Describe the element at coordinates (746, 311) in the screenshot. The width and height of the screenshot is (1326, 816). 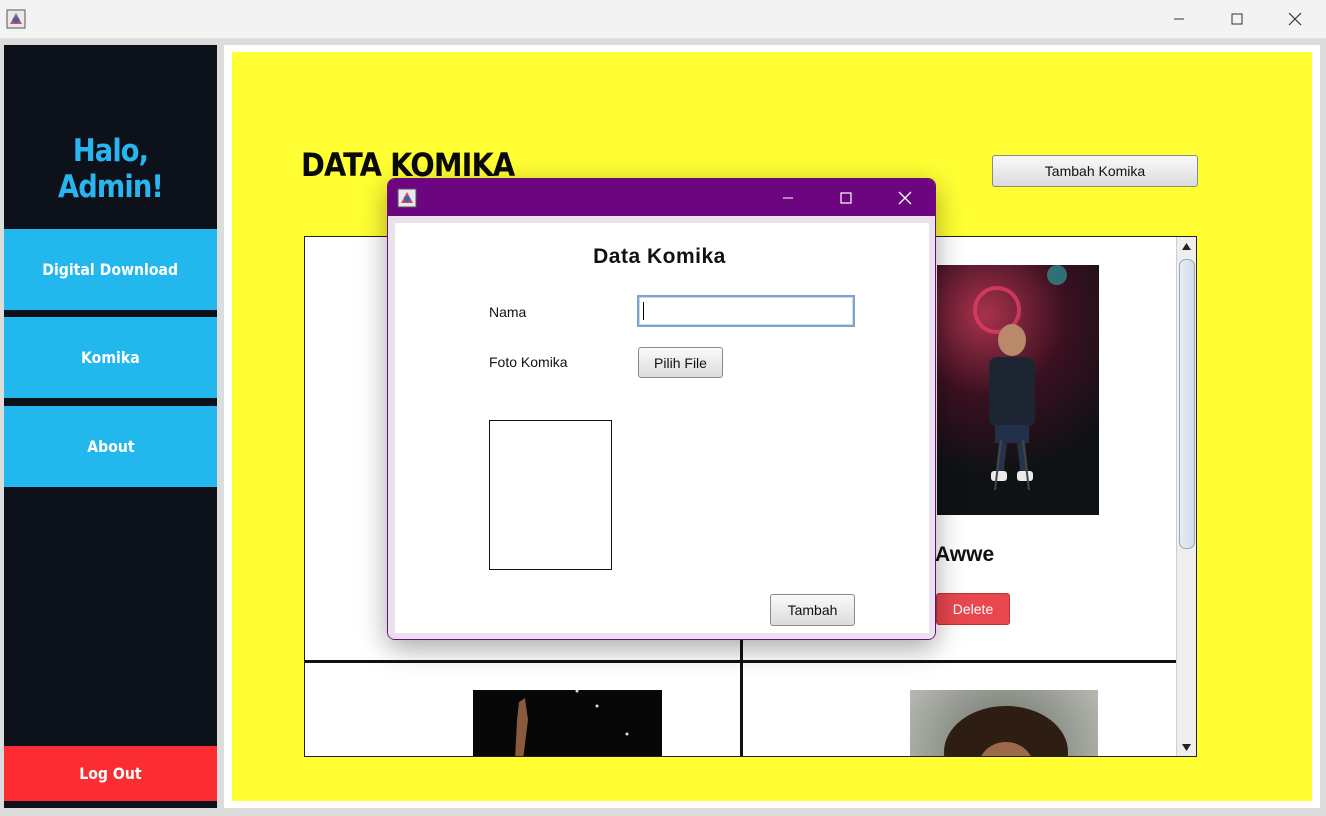
I see `nama-input` at that location.